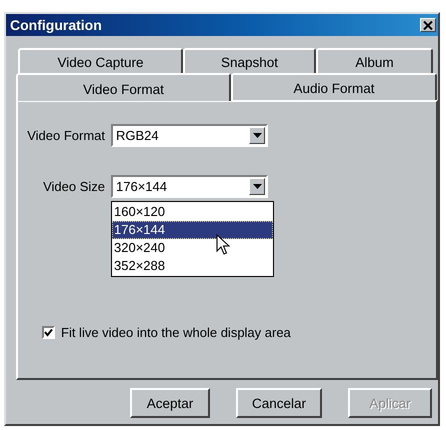 Image resolution: width=446 pixels, height=430 pixels. I want to click on dialog-button: Aceptar, so click(170, 403).